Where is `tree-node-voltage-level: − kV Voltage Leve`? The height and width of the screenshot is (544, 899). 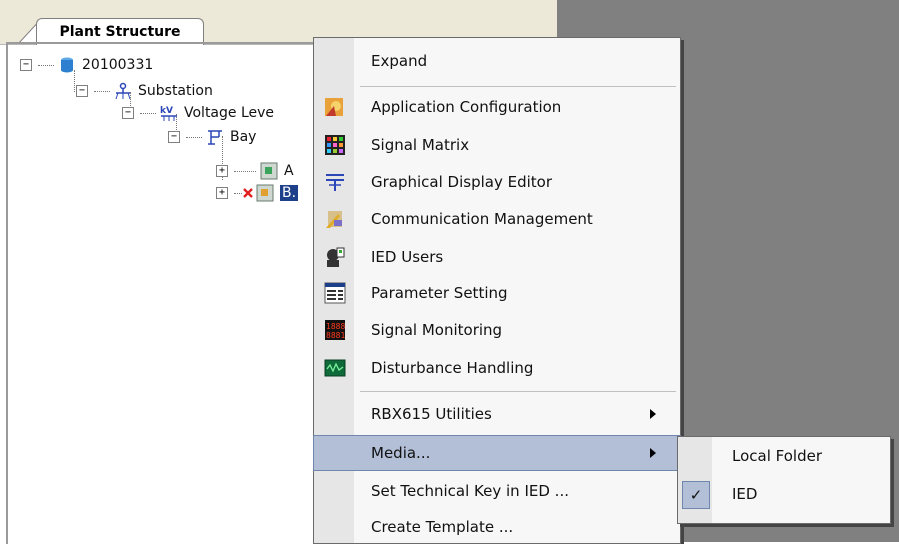
tree-node-voltage-level: − kV Voltage Leve is located at coordinates (198, 113).